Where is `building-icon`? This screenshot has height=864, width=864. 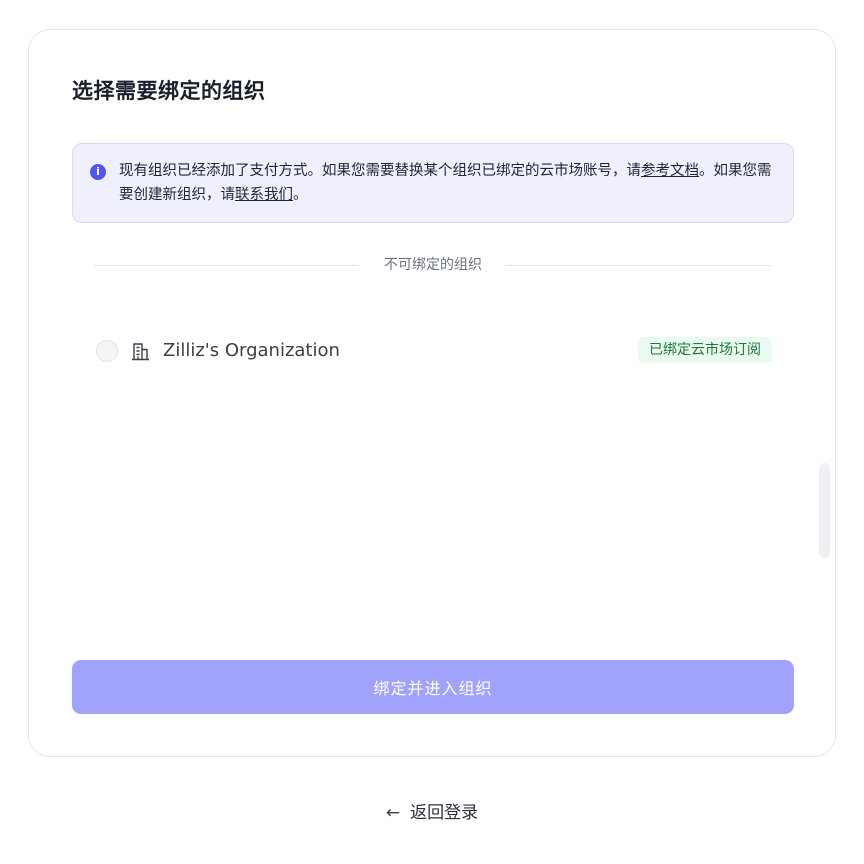 building-icon is located at coordinates (140, 352).